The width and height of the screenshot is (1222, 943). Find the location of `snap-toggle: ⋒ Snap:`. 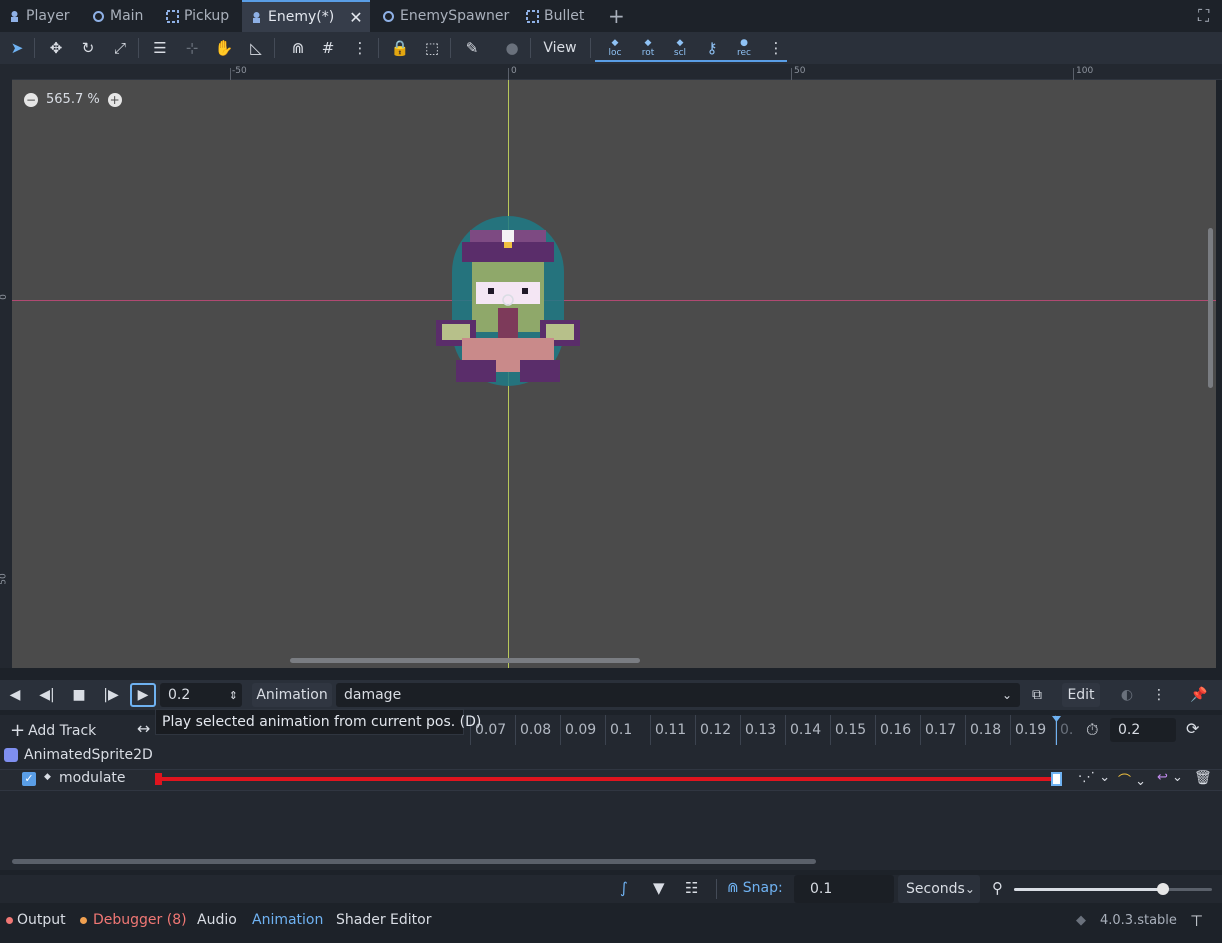

snap-toggle: ⋒ Snap: is located at coordinates (755, 888).